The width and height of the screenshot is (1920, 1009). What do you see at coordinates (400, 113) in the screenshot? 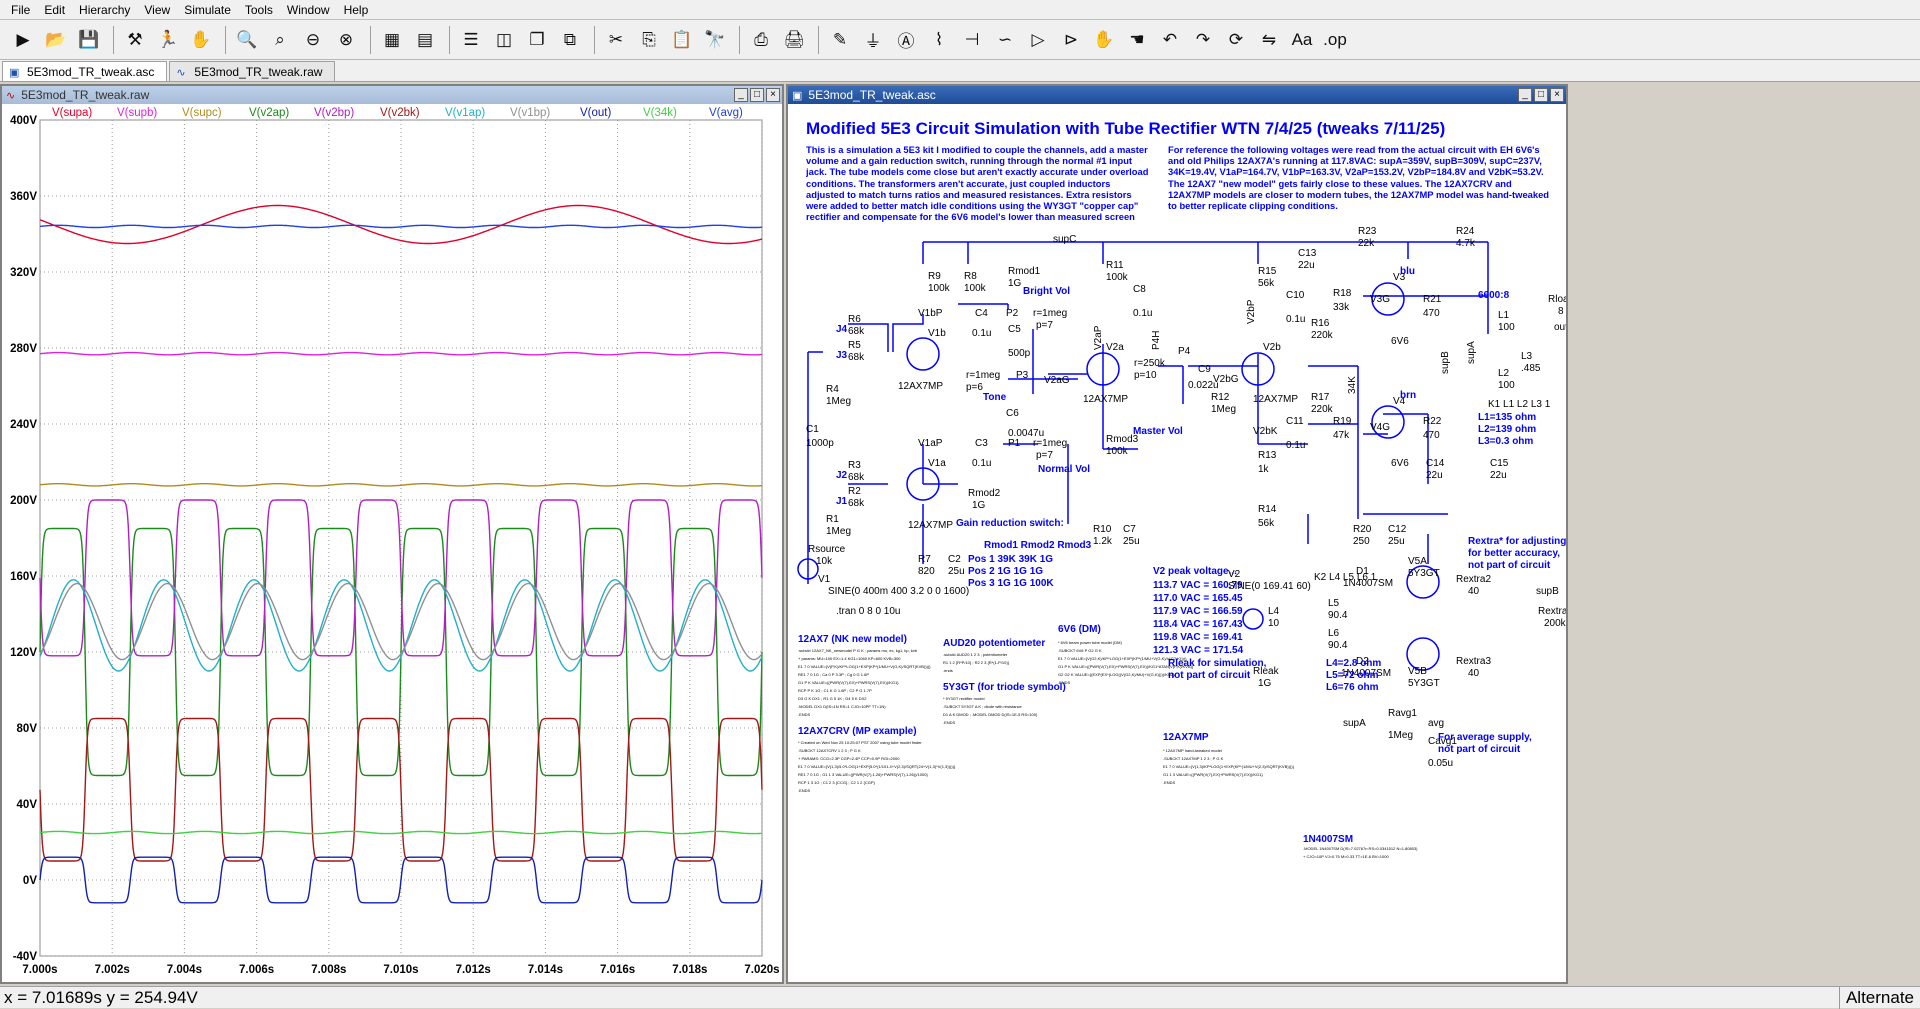
I see `trace-label: V(v2bk)` at bounding box center [400, 113].